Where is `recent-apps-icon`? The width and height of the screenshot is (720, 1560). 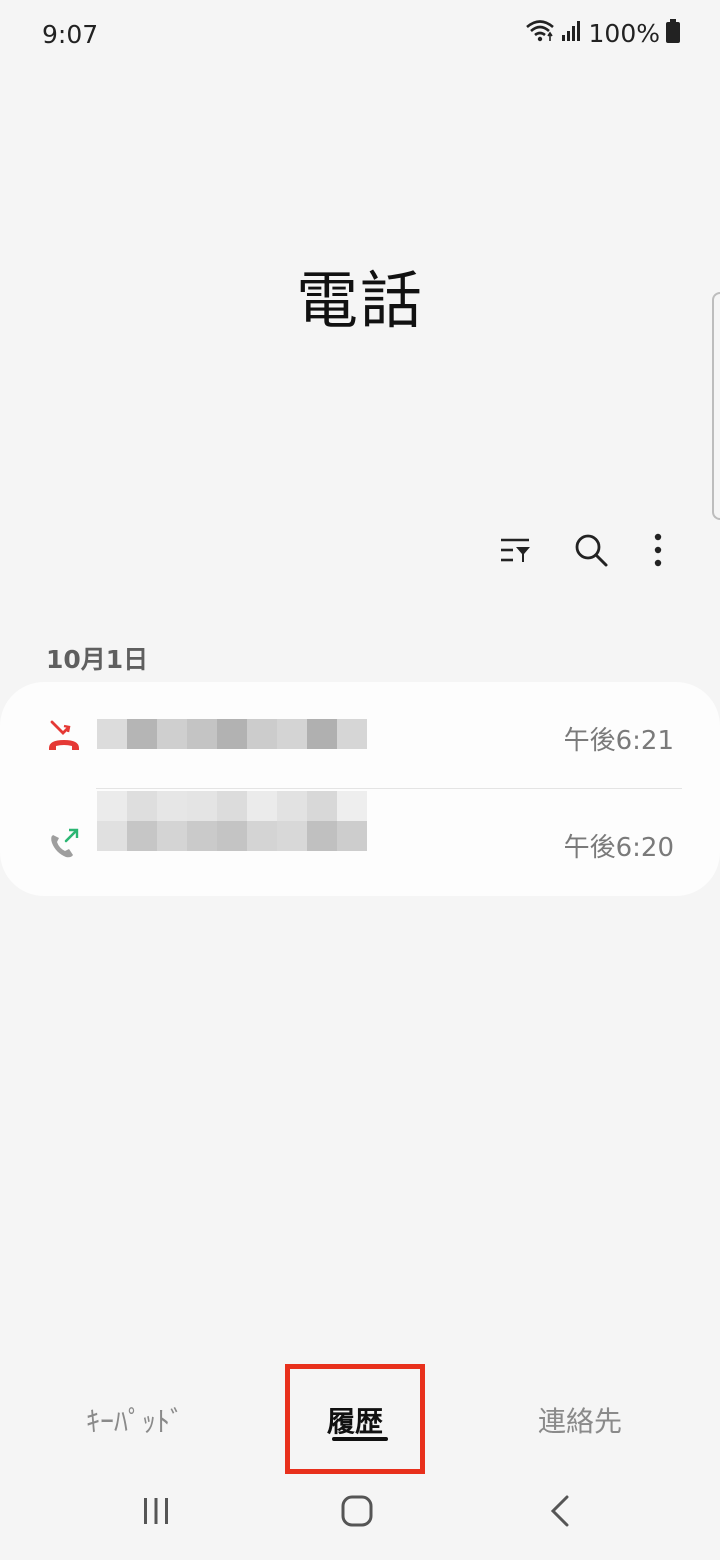
recent-apps-icon is located at coordinates (156, 1513).